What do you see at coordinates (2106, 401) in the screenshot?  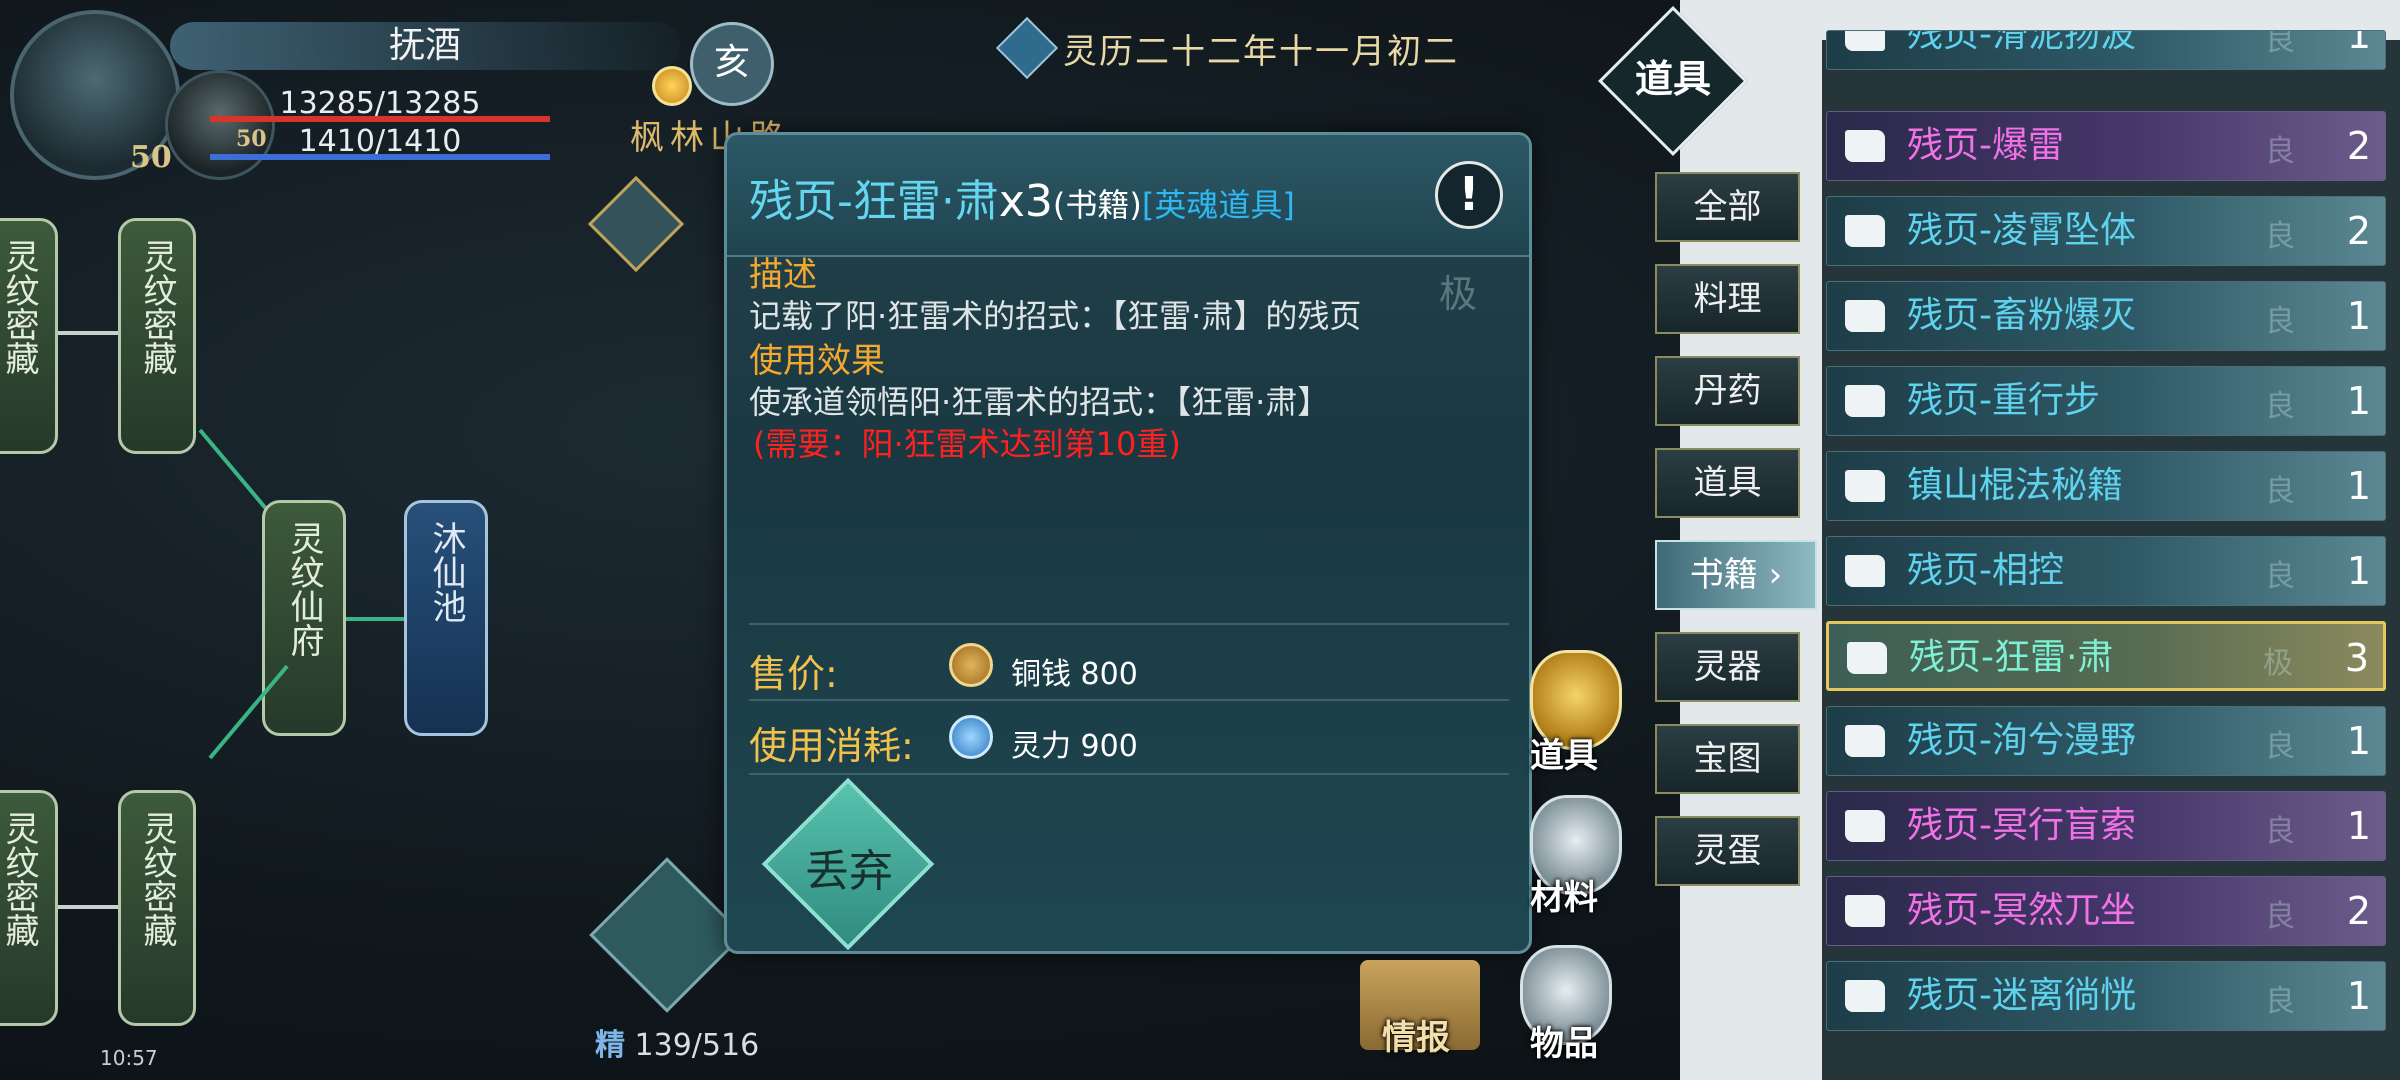 I see `inventory-row: 残页-重行步 良 1` at bounding box center [2106, 401].